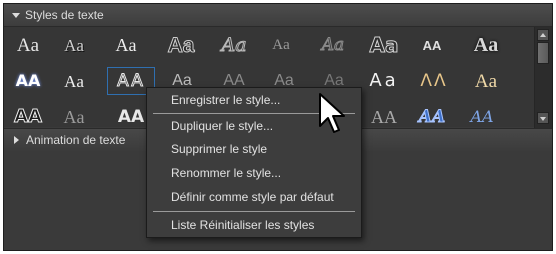  Describe the element at coordinates (543, 77) in the screenshot. I see `styles-scrollbar` at that location.